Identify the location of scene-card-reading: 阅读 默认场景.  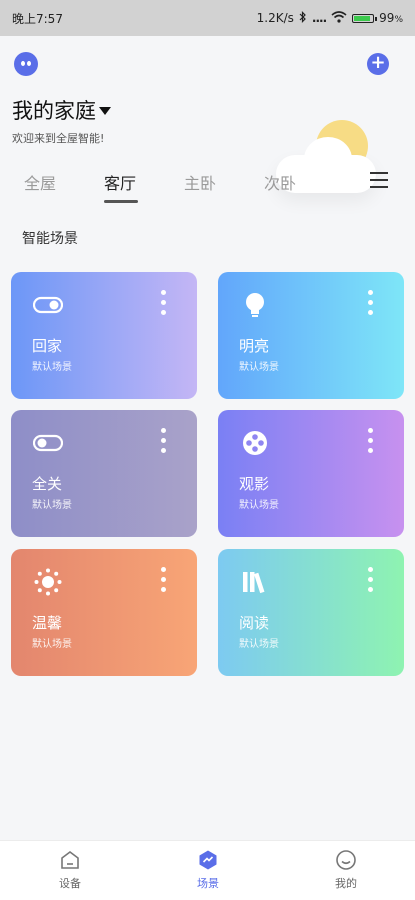
(311, 612).